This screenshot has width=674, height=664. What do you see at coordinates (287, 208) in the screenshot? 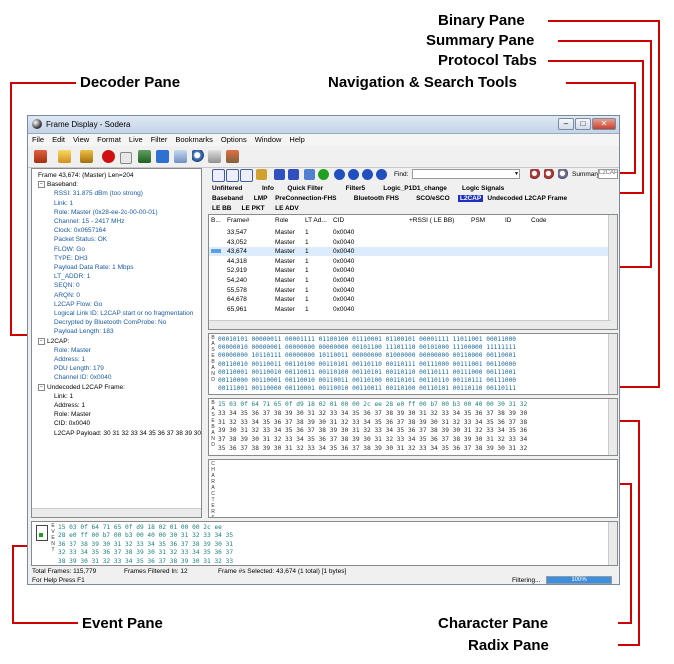
I see `protocol-tab: LE ADV` at bounding box center [287, 208].